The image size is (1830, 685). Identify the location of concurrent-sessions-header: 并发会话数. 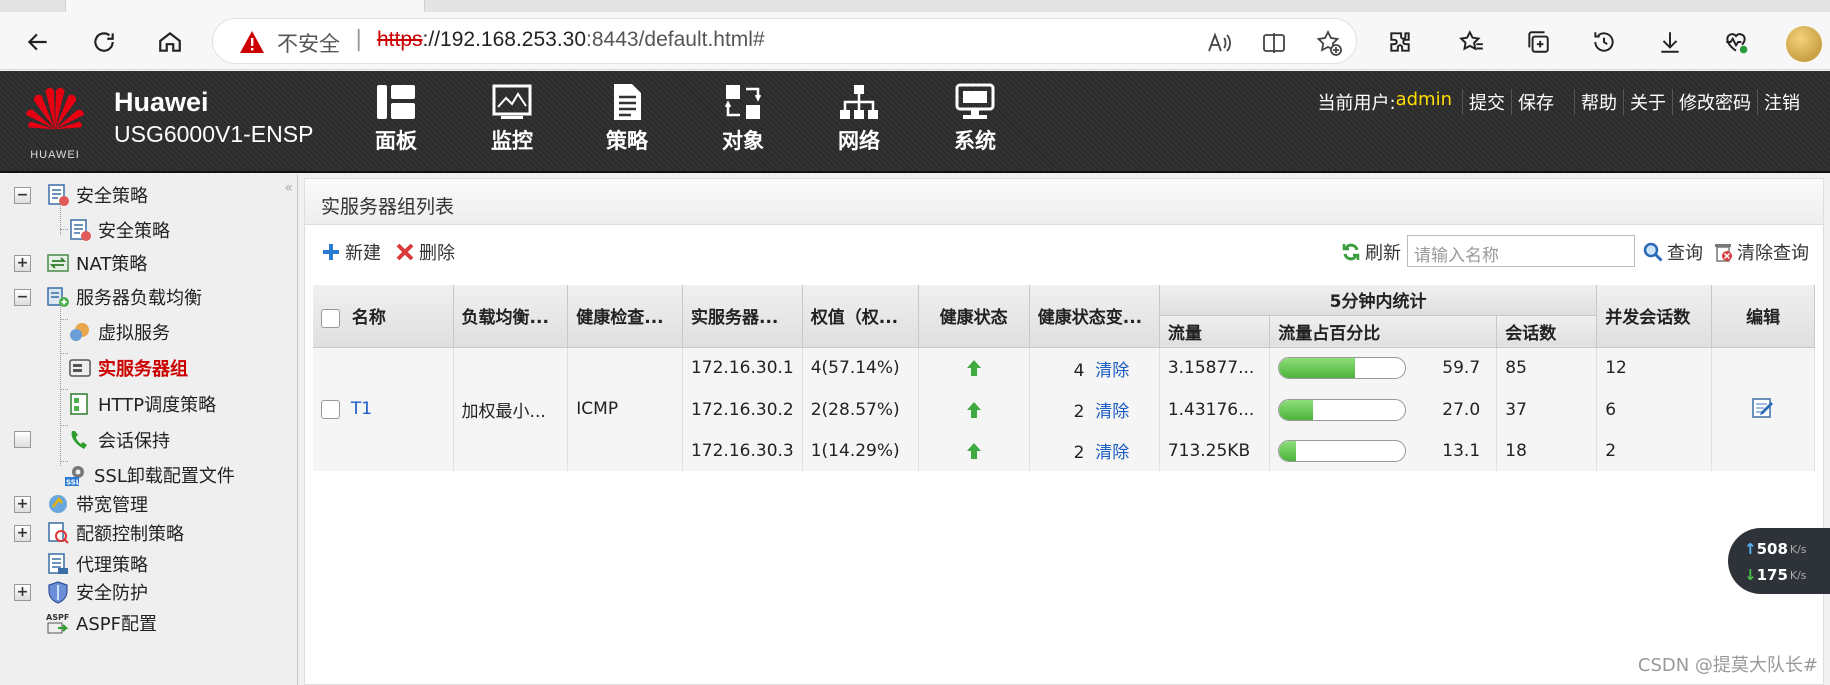
(1654, 316).